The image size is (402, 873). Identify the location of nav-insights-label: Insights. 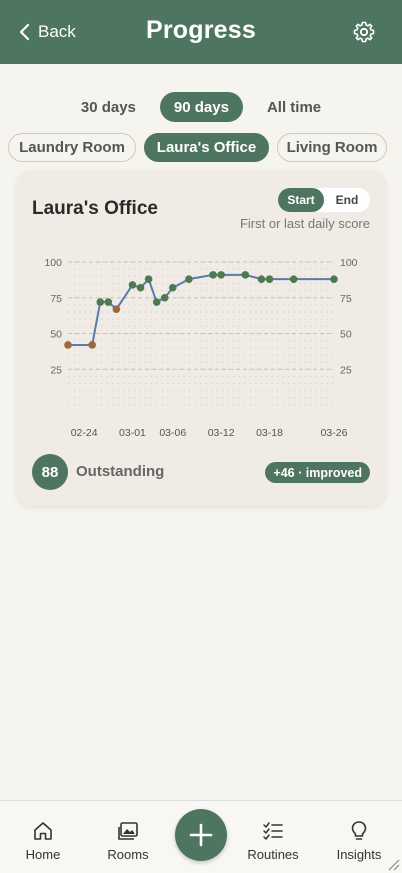
(359, 854).